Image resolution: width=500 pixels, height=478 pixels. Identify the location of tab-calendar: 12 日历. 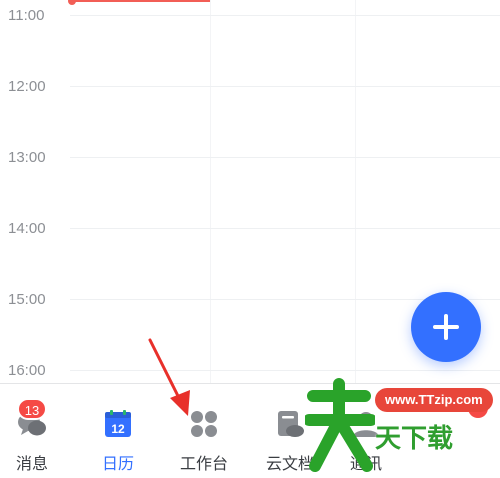
(118, 431).